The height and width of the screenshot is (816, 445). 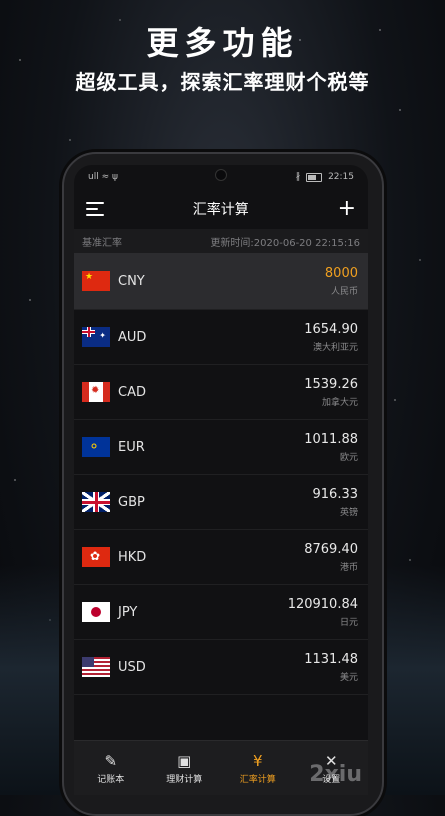 I want to click on currency-row-aud: AUD 1654.90 澳大利亚元, so click(x=221, y=337).